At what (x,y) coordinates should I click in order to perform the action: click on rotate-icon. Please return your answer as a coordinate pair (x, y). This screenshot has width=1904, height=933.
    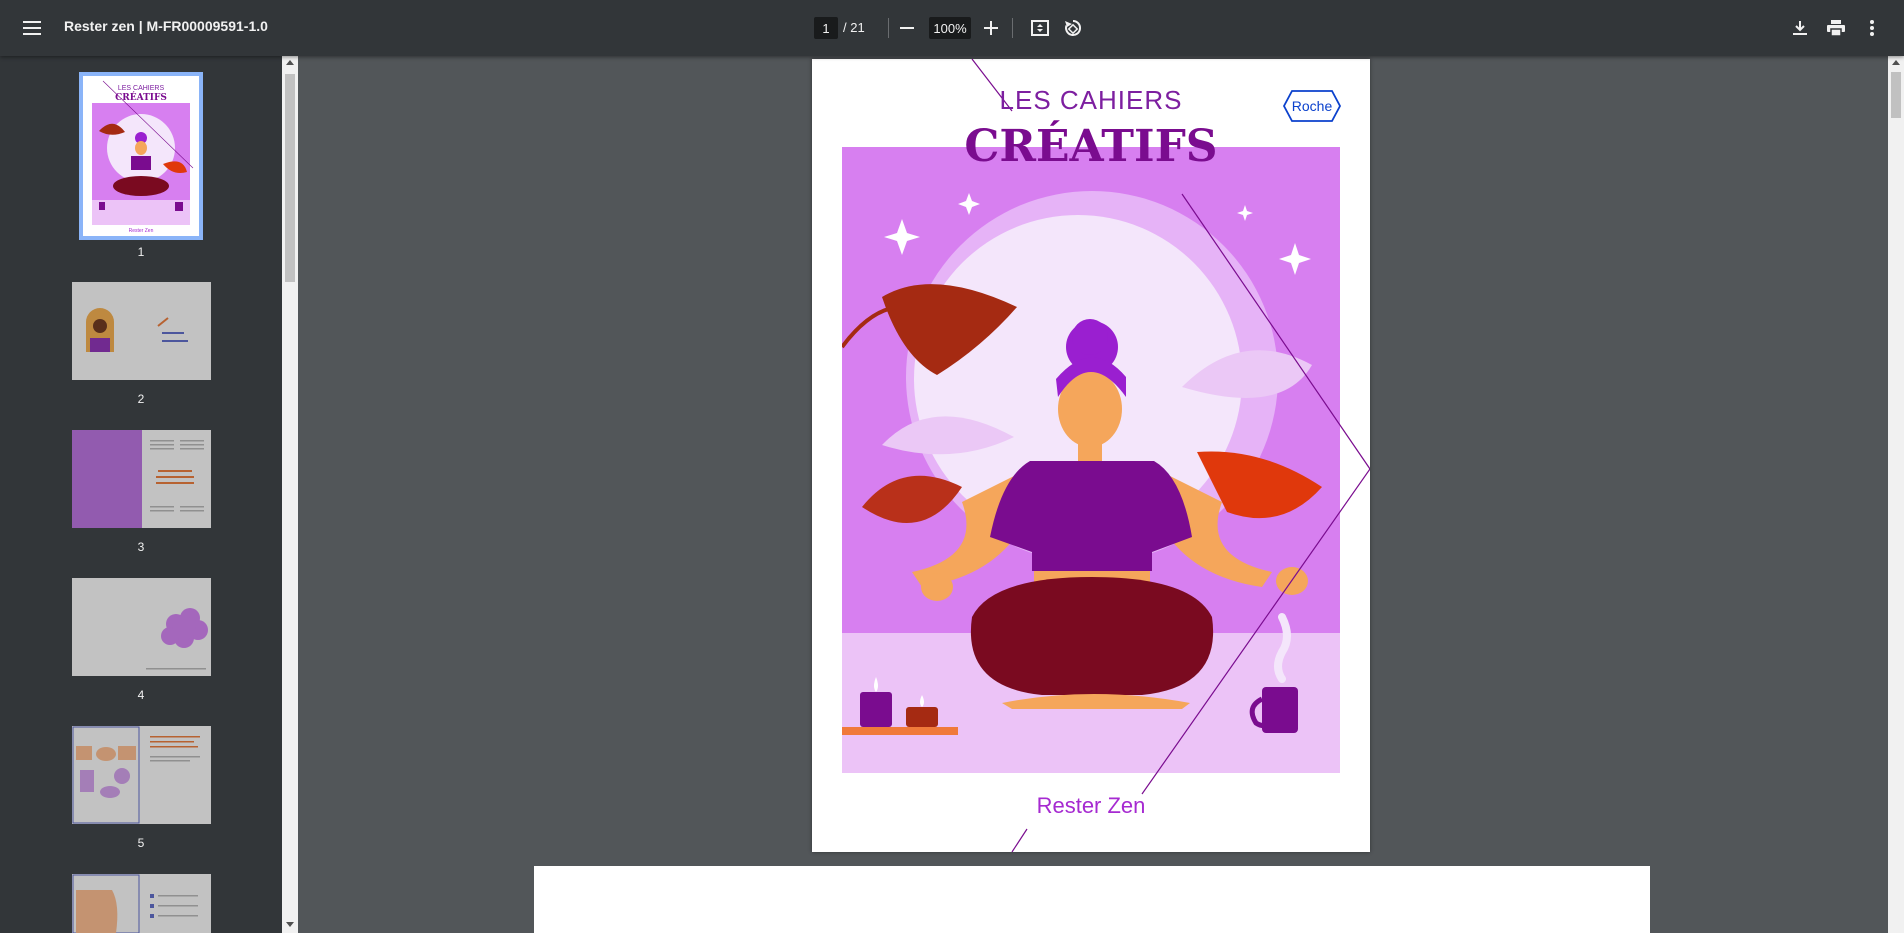
    Looking at the image, I should click on (1073, 28).